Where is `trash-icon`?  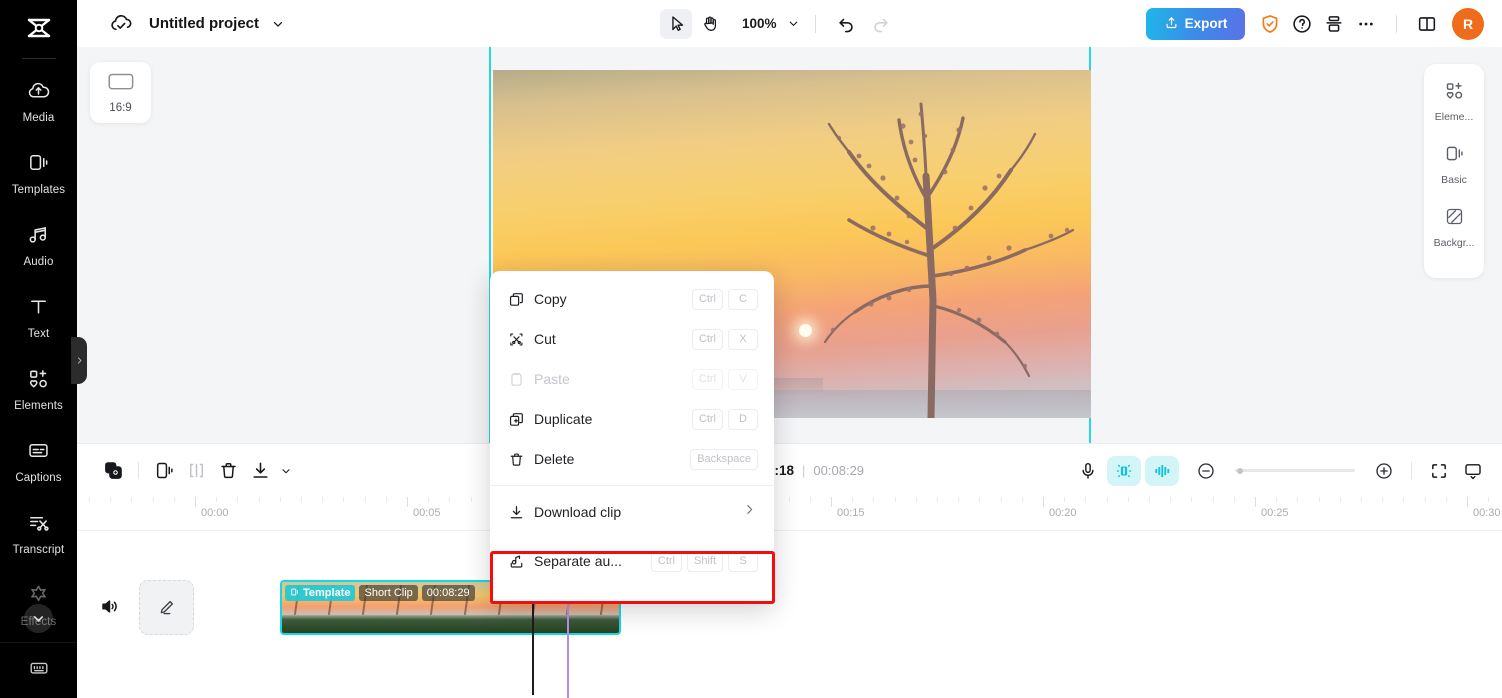 trash-icon is located at coordinates (228, 471).